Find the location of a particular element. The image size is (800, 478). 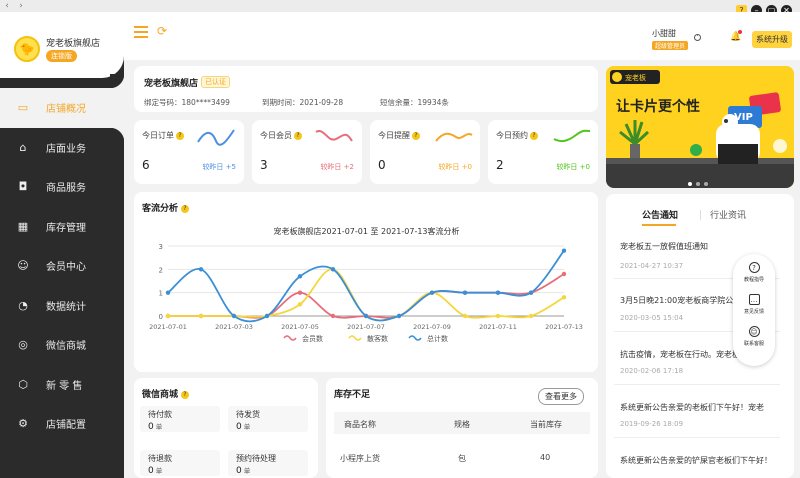

chevron-down-icon: ˅ is located at coordinates (697, 37).